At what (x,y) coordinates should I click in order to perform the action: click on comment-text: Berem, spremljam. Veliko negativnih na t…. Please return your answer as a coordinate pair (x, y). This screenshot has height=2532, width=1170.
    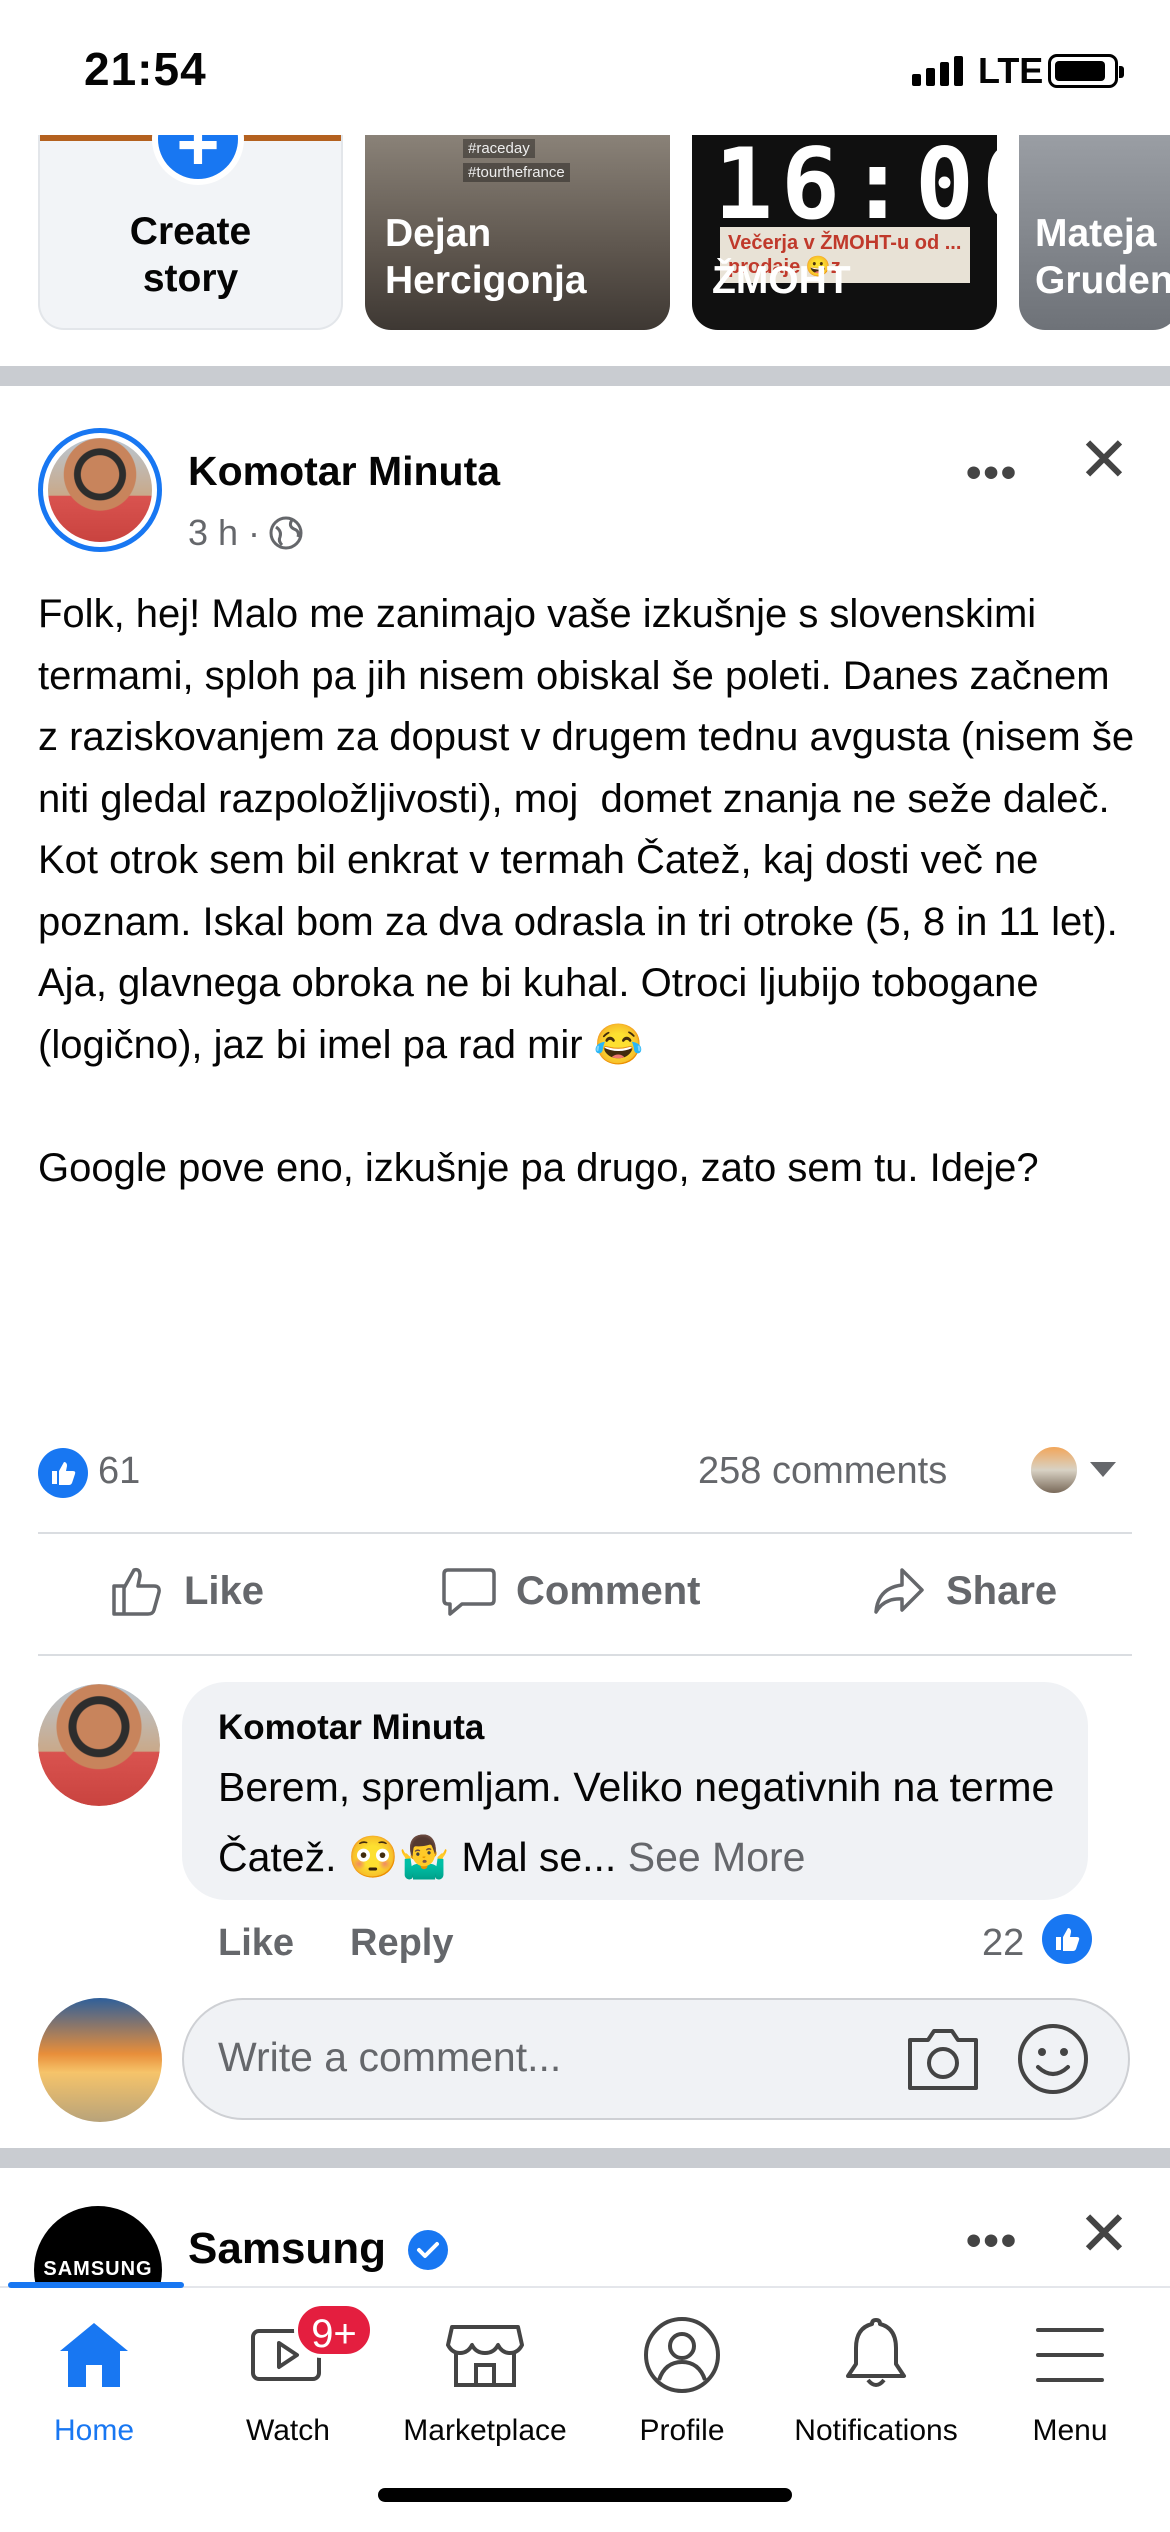
    Looking at the image, I should click on (643, 1822).